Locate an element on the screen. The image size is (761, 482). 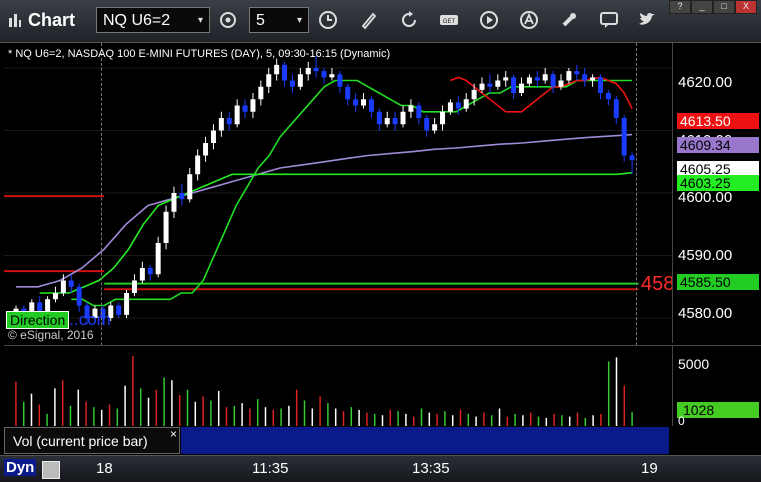
volume-value-tag: 1028 is located at coordinates (718, 410).